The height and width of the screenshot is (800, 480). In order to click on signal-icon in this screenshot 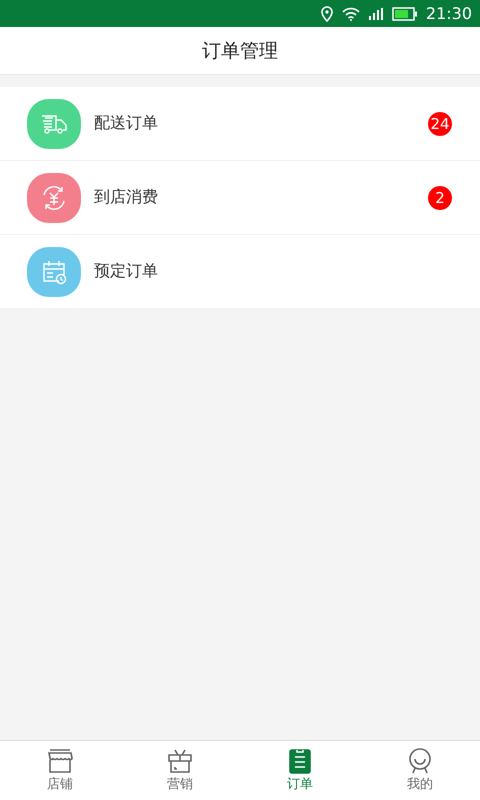, I will do `click(376, 13)`.